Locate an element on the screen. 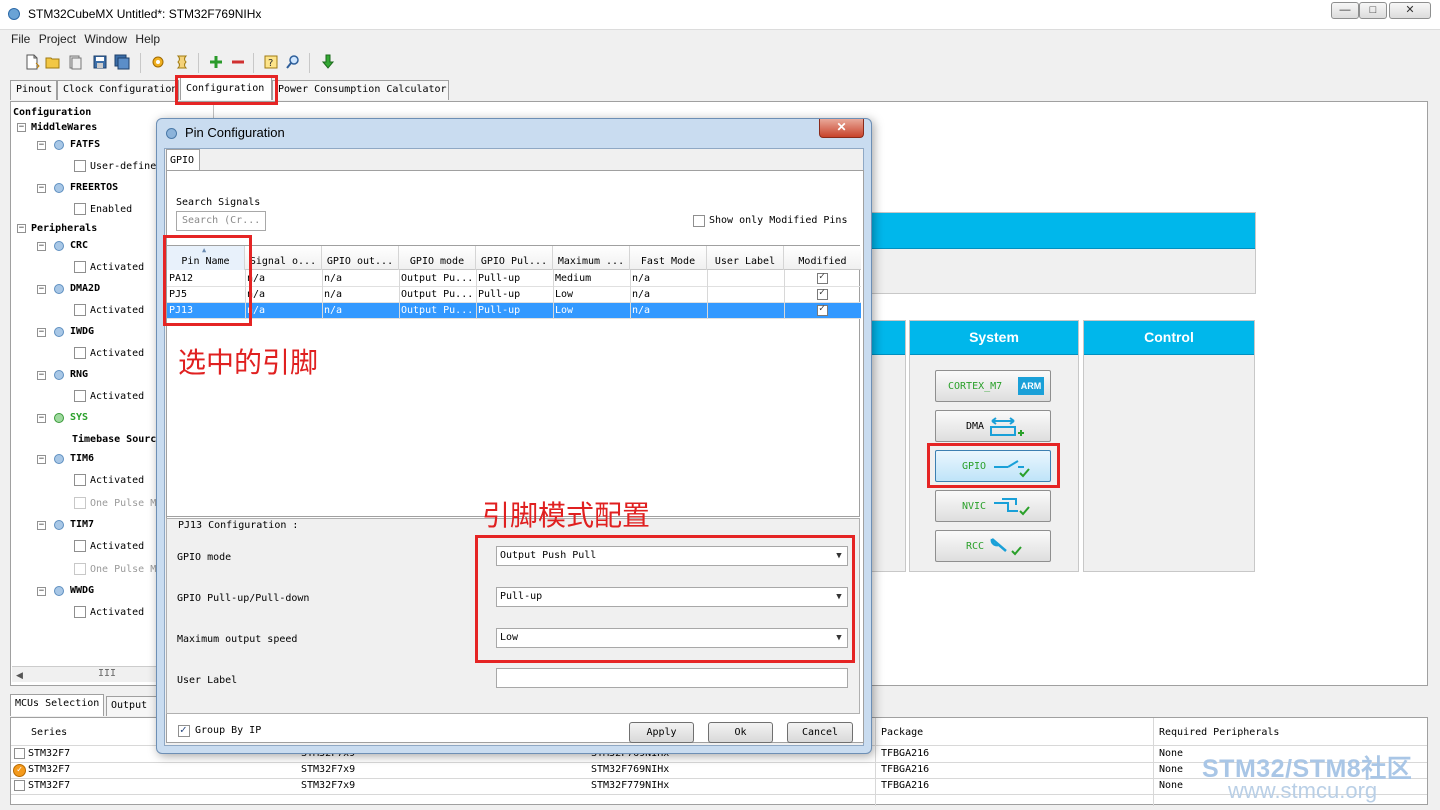  open-folder-icon is located at coordinates (53, 62).